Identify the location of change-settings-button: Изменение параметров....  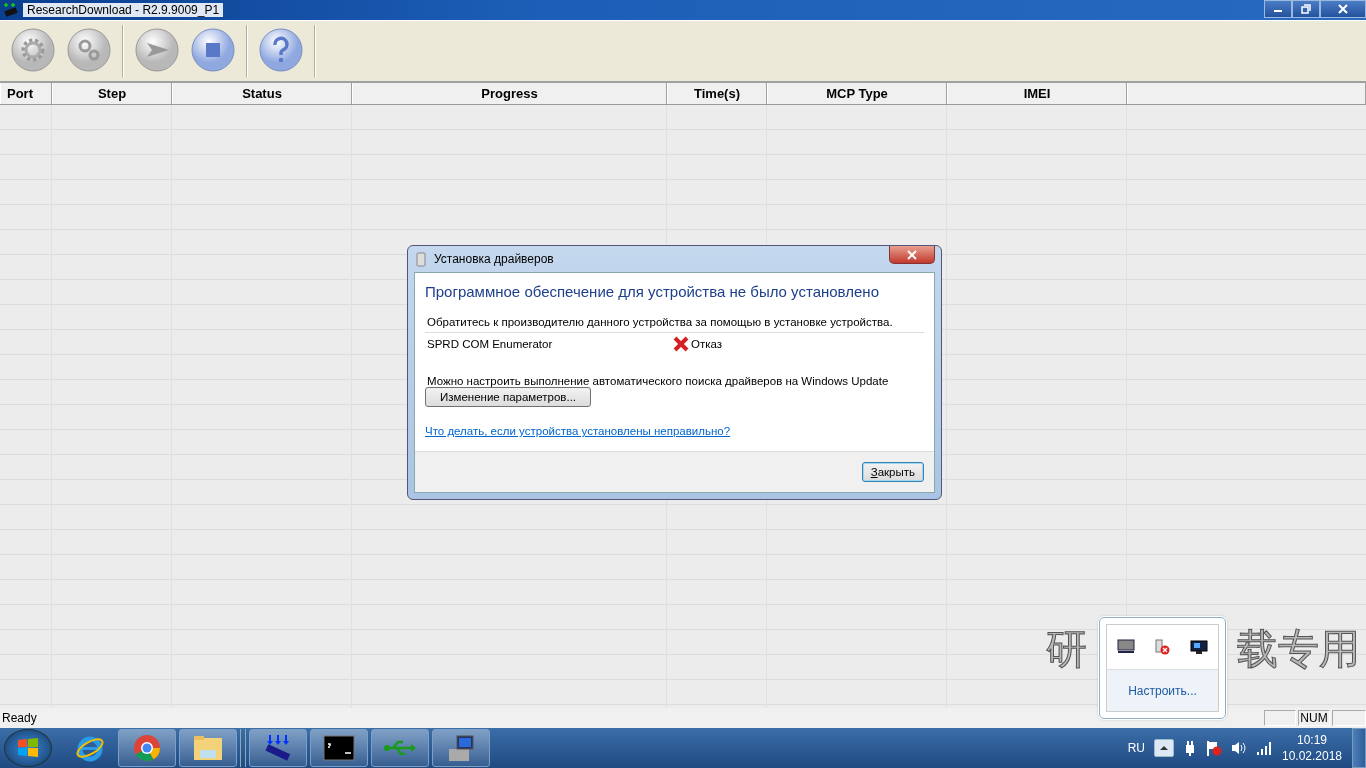
(508, 397).